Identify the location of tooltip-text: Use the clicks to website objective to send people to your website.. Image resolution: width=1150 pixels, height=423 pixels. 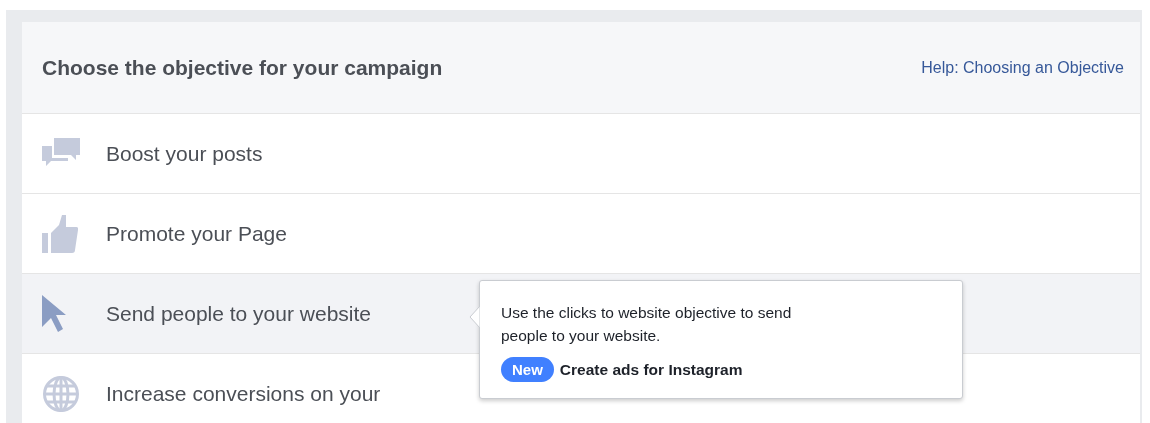
(647, 324).